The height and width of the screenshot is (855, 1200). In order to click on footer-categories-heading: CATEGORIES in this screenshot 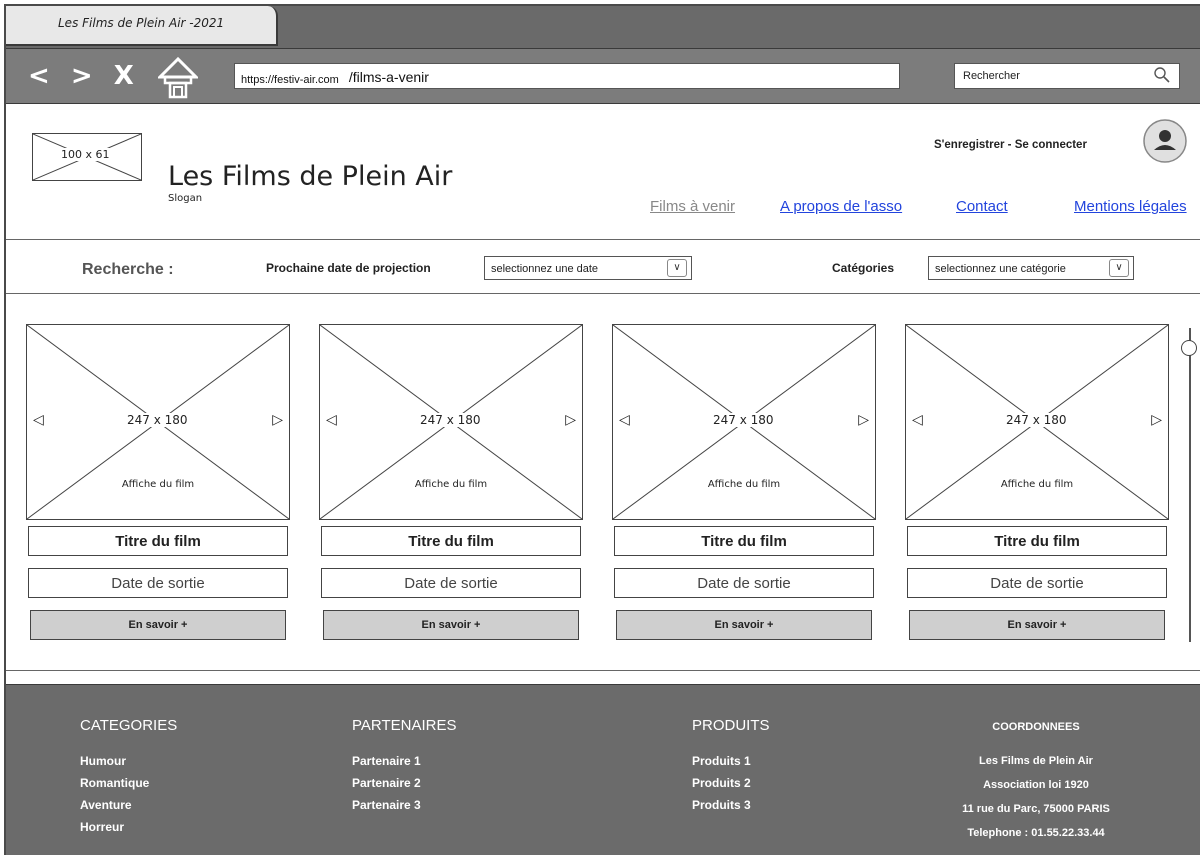, I will do `click(129, 725)`.